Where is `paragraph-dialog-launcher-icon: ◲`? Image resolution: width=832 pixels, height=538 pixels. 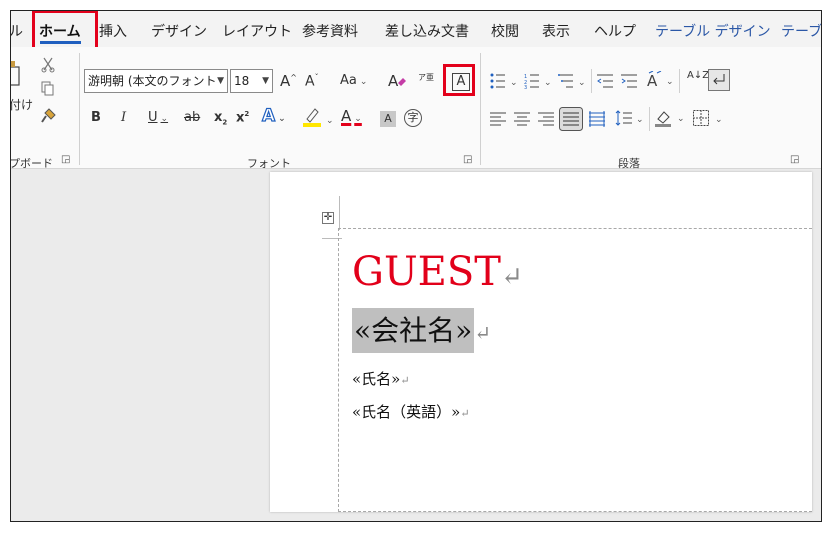 paragraph-dialog-launcher-icon: ◲ is located at coordinates (794, 159).